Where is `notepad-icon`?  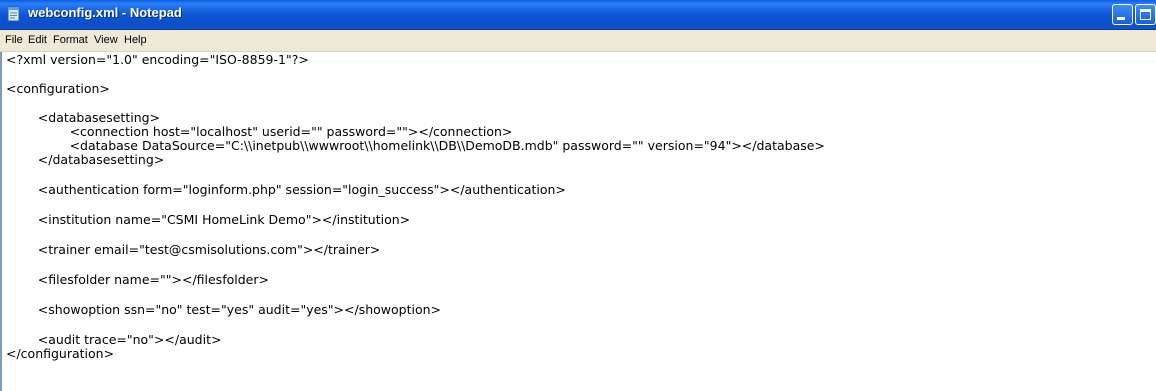 notepad-icon is located at coordinates (13, 14).